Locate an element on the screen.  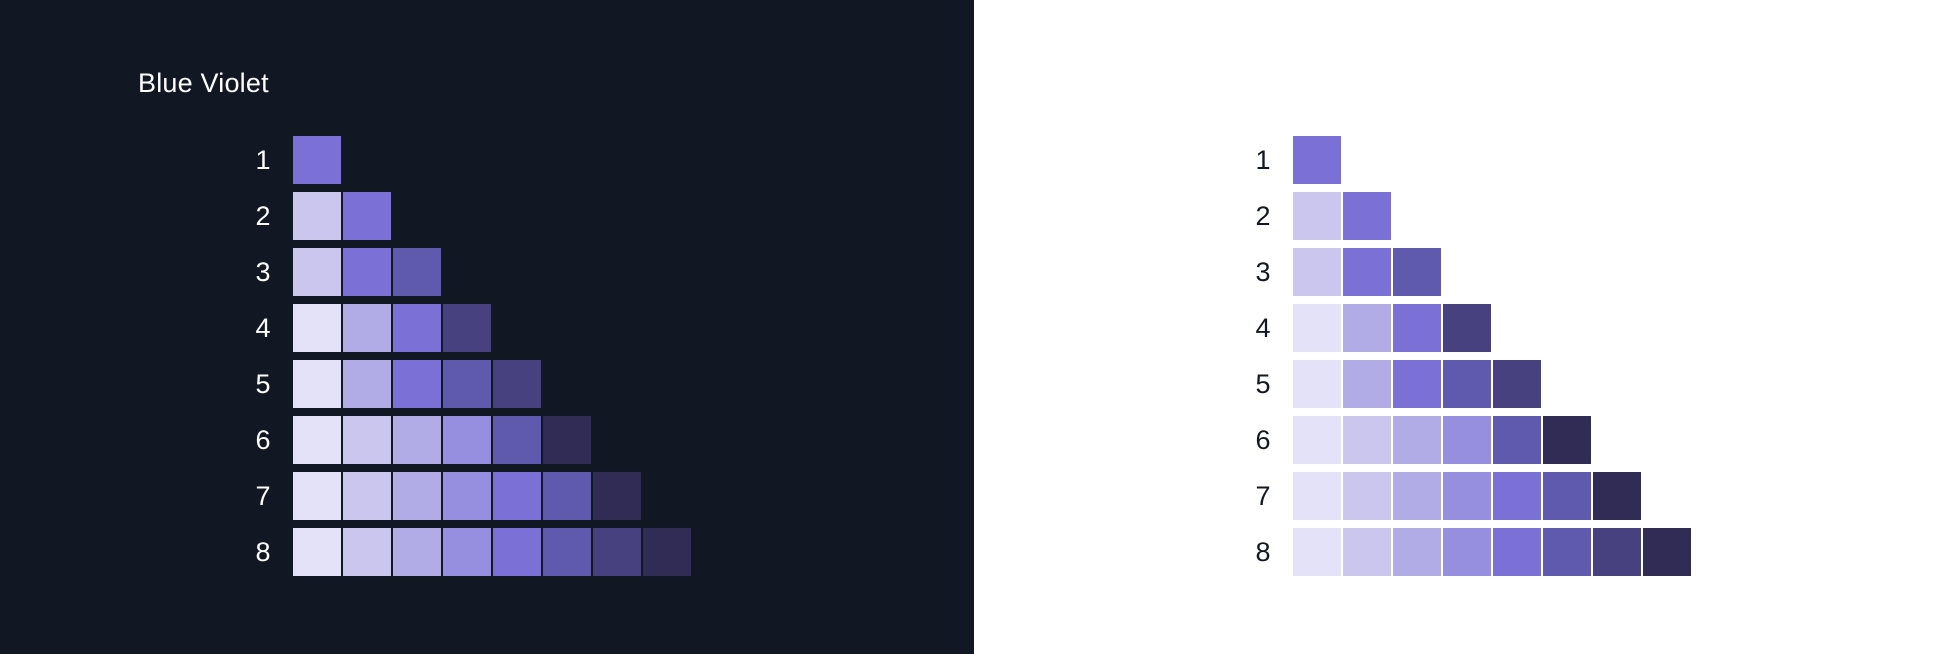
palette-title: Blue Violet is located at coordinates (203, 83).